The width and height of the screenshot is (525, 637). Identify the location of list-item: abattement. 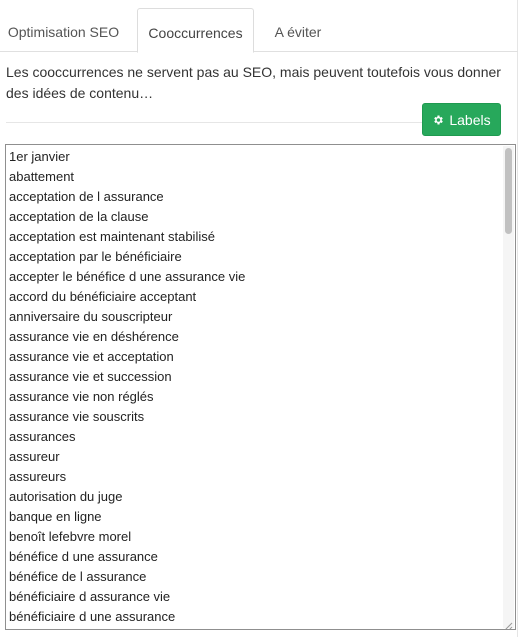
(42, 176).